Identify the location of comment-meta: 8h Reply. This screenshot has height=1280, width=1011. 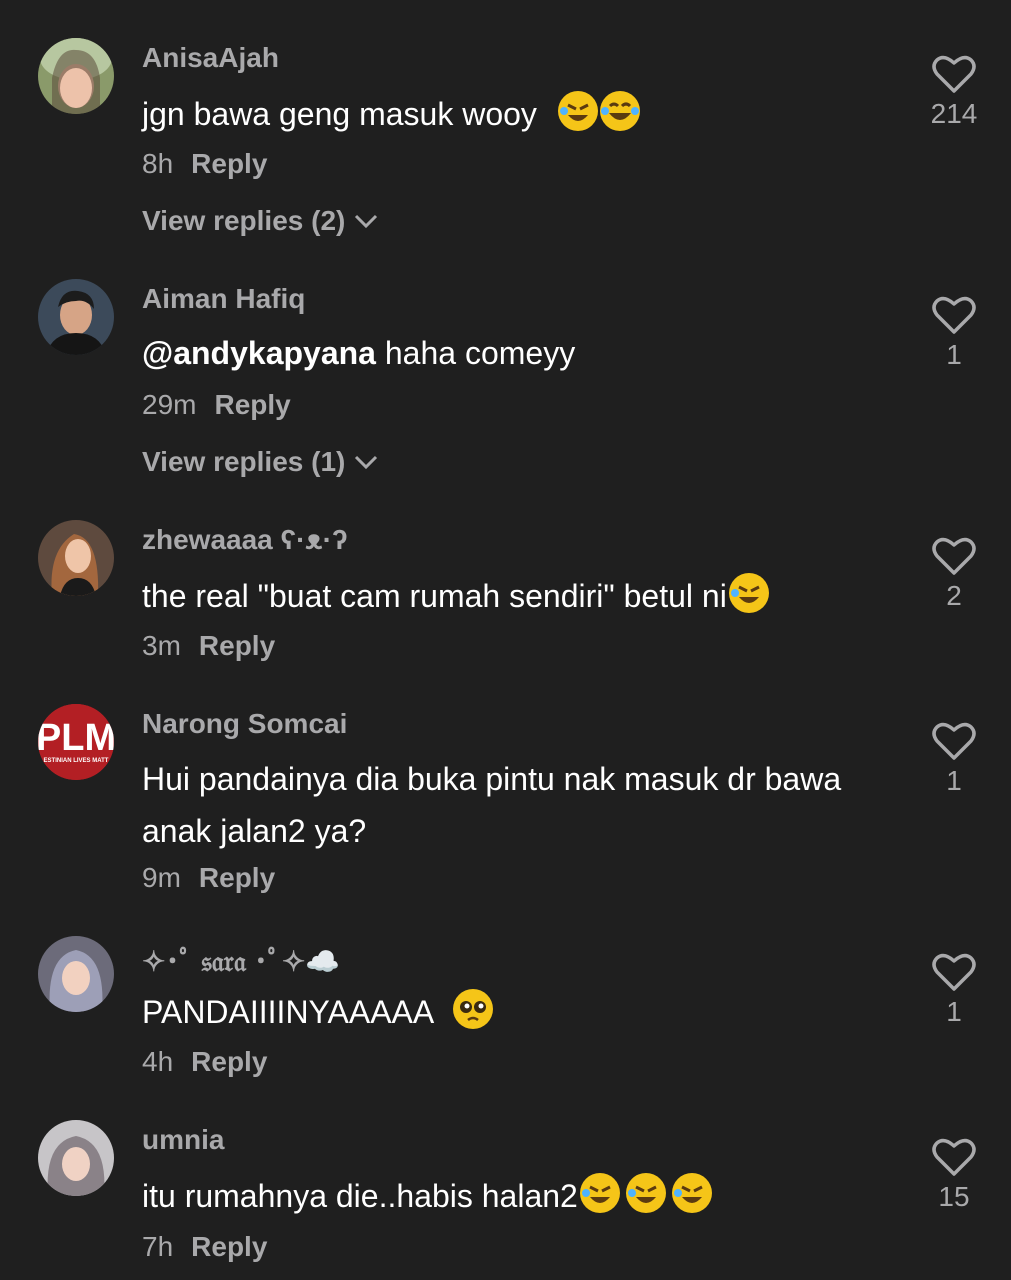
(204, 164).